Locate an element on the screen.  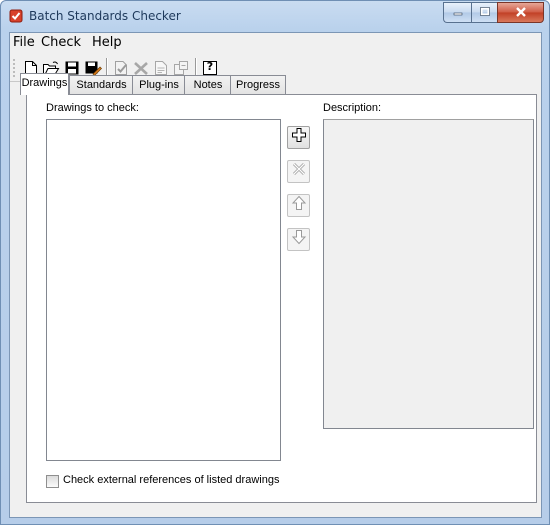
arrow-down-icon is located at coordinates (299, 239).